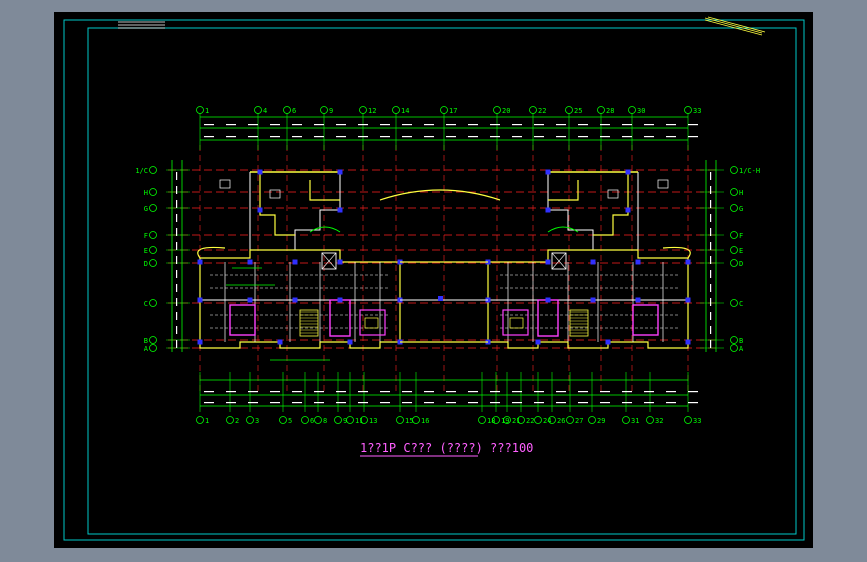  Describe the element at coordinates (146, 264) in the screenshot. I see `left-axis-D-label: D` at that location.